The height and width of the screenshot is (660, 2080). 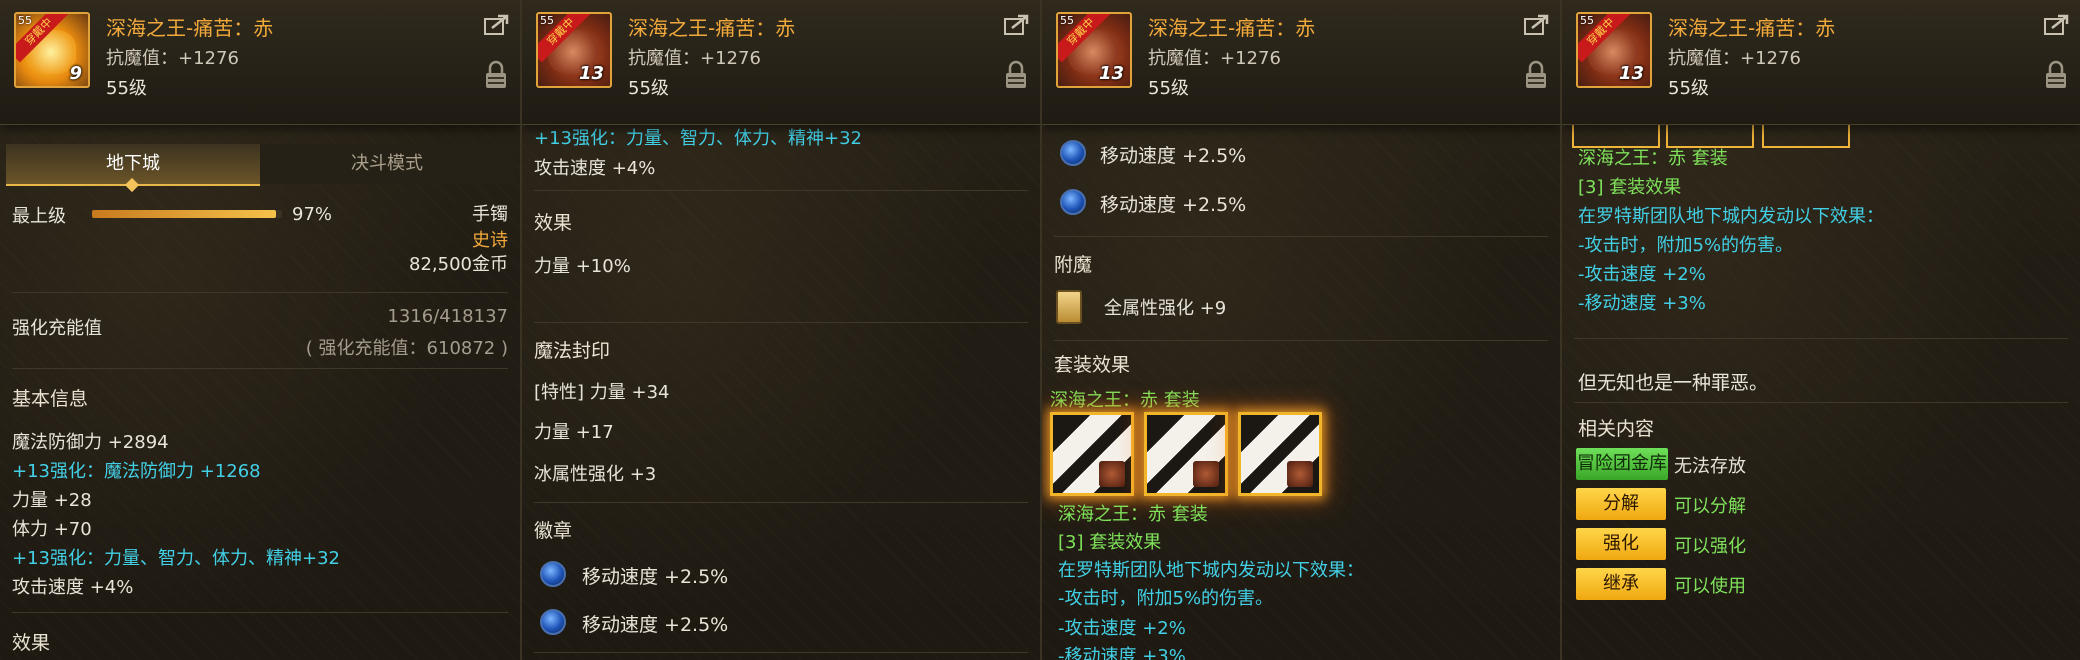 I want to click on adventure-bank-badge: 冒险团金库, so click(x=1622, y=464).